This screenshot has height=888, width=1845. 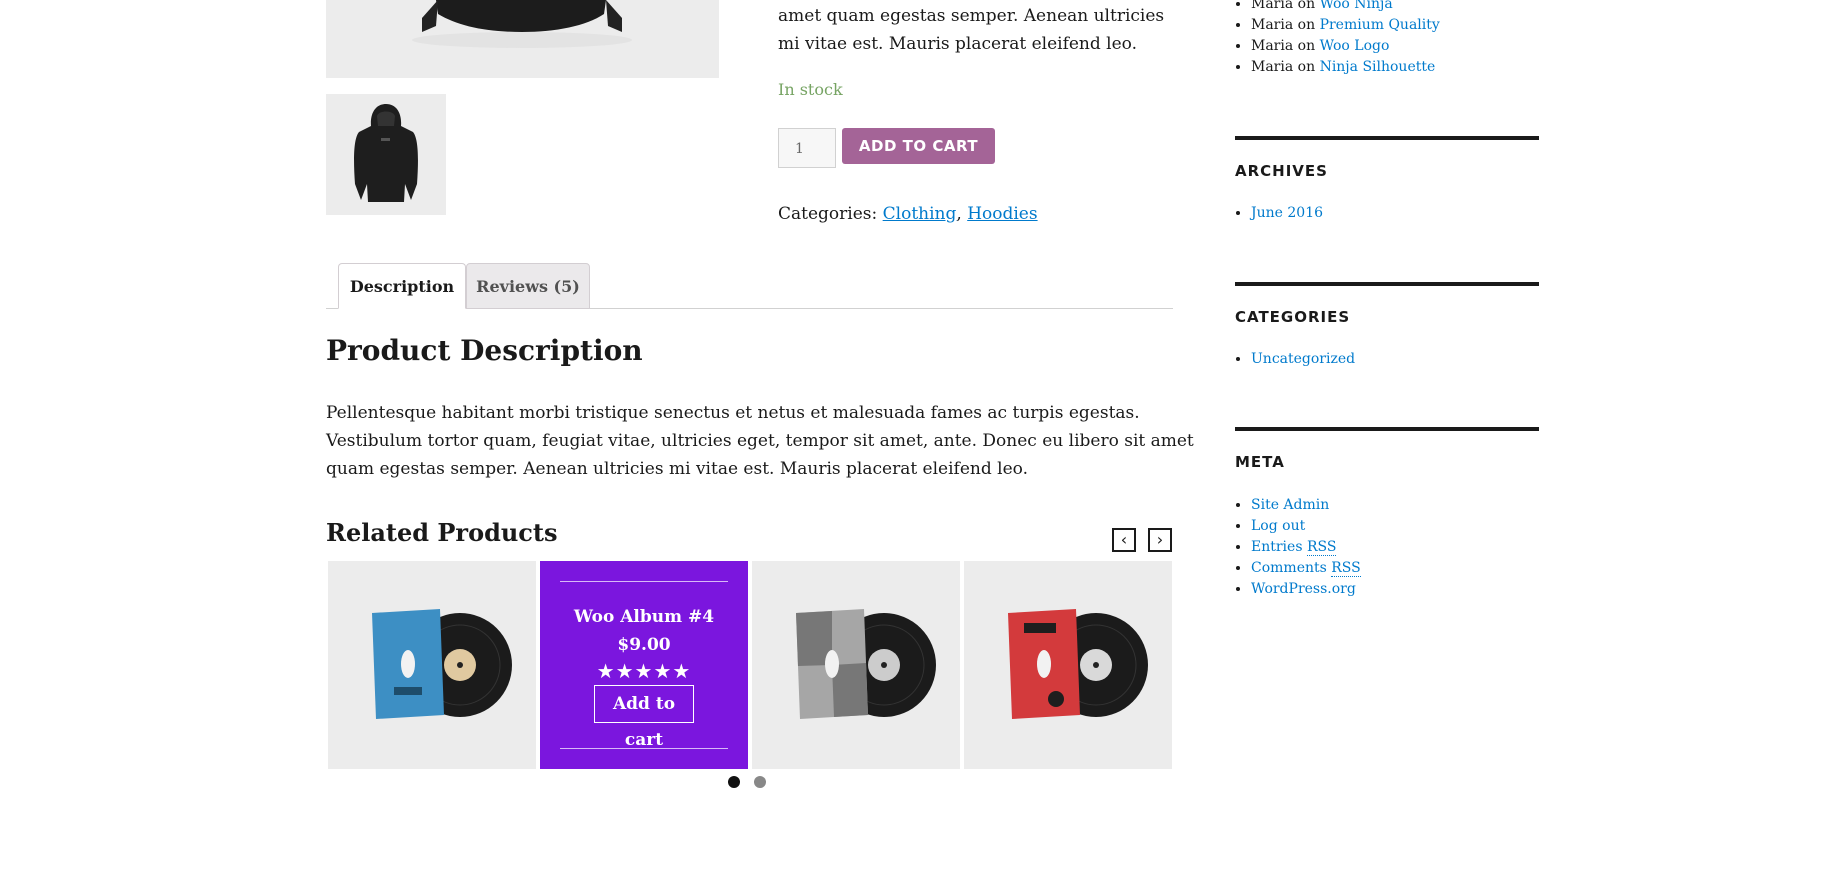 I want to click on comments-rss-link: Comments RSS, so click(x=1306, y=568).